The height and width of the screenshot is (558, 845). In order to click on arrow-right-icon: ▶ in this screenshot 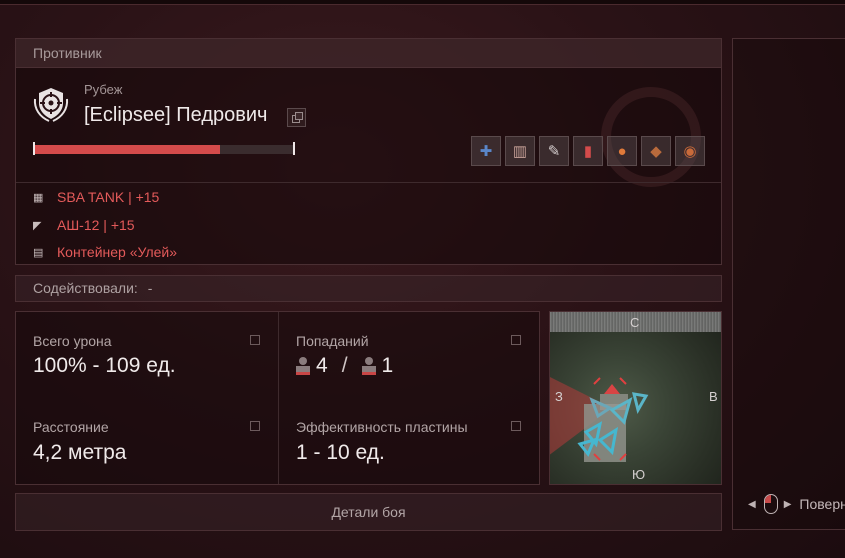, I will do `click(787, 504)`.